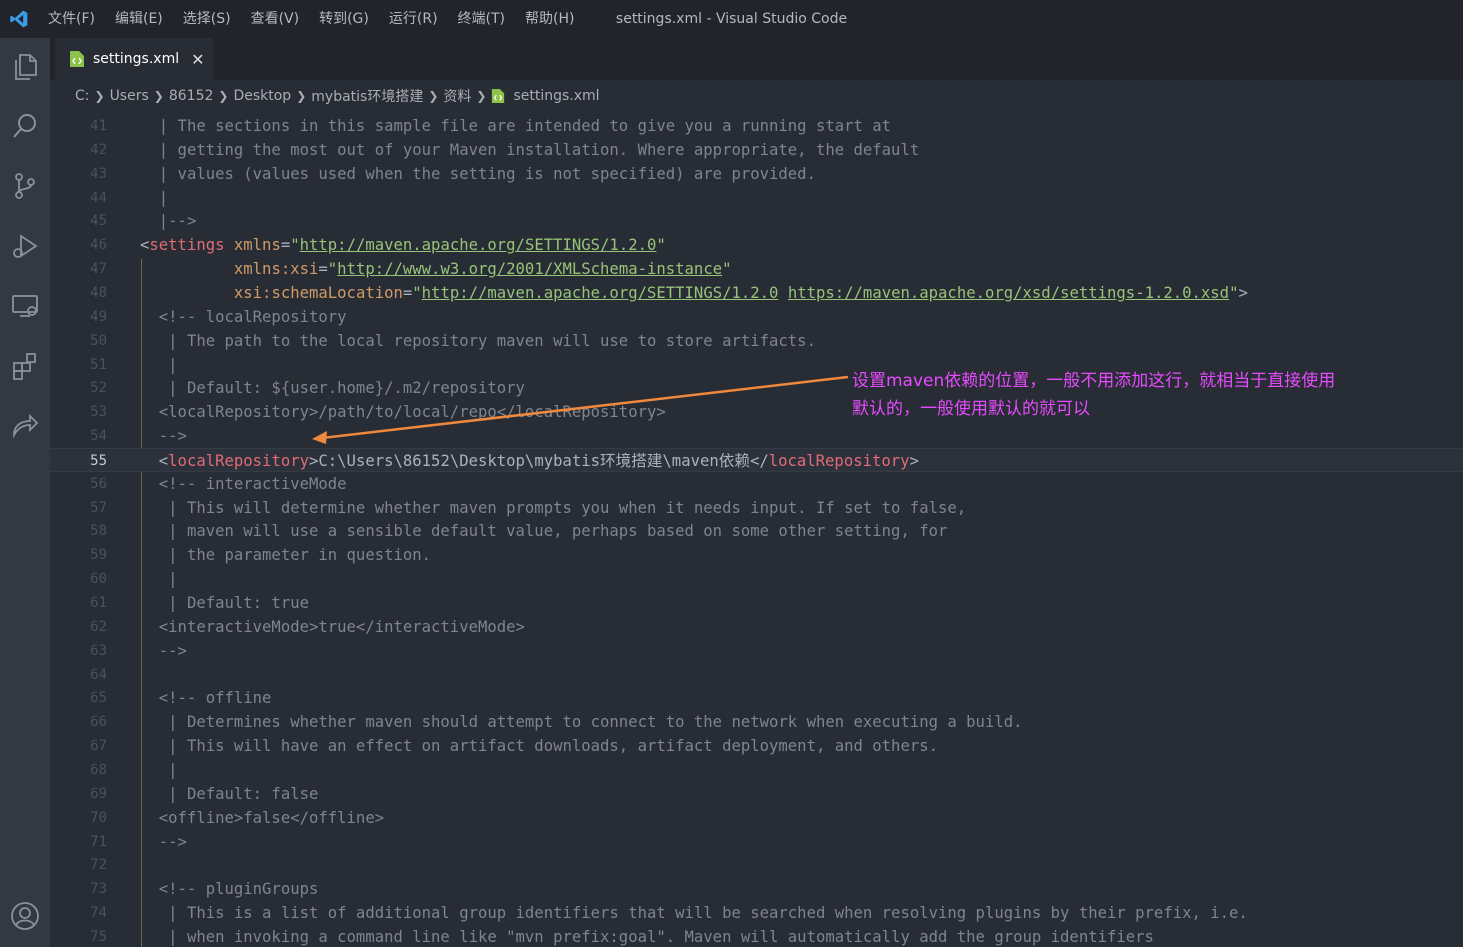  What do you see at coordinates (98, 531) in the screenshot?
I see `line-number: 58` at bounding box center [98, 531].